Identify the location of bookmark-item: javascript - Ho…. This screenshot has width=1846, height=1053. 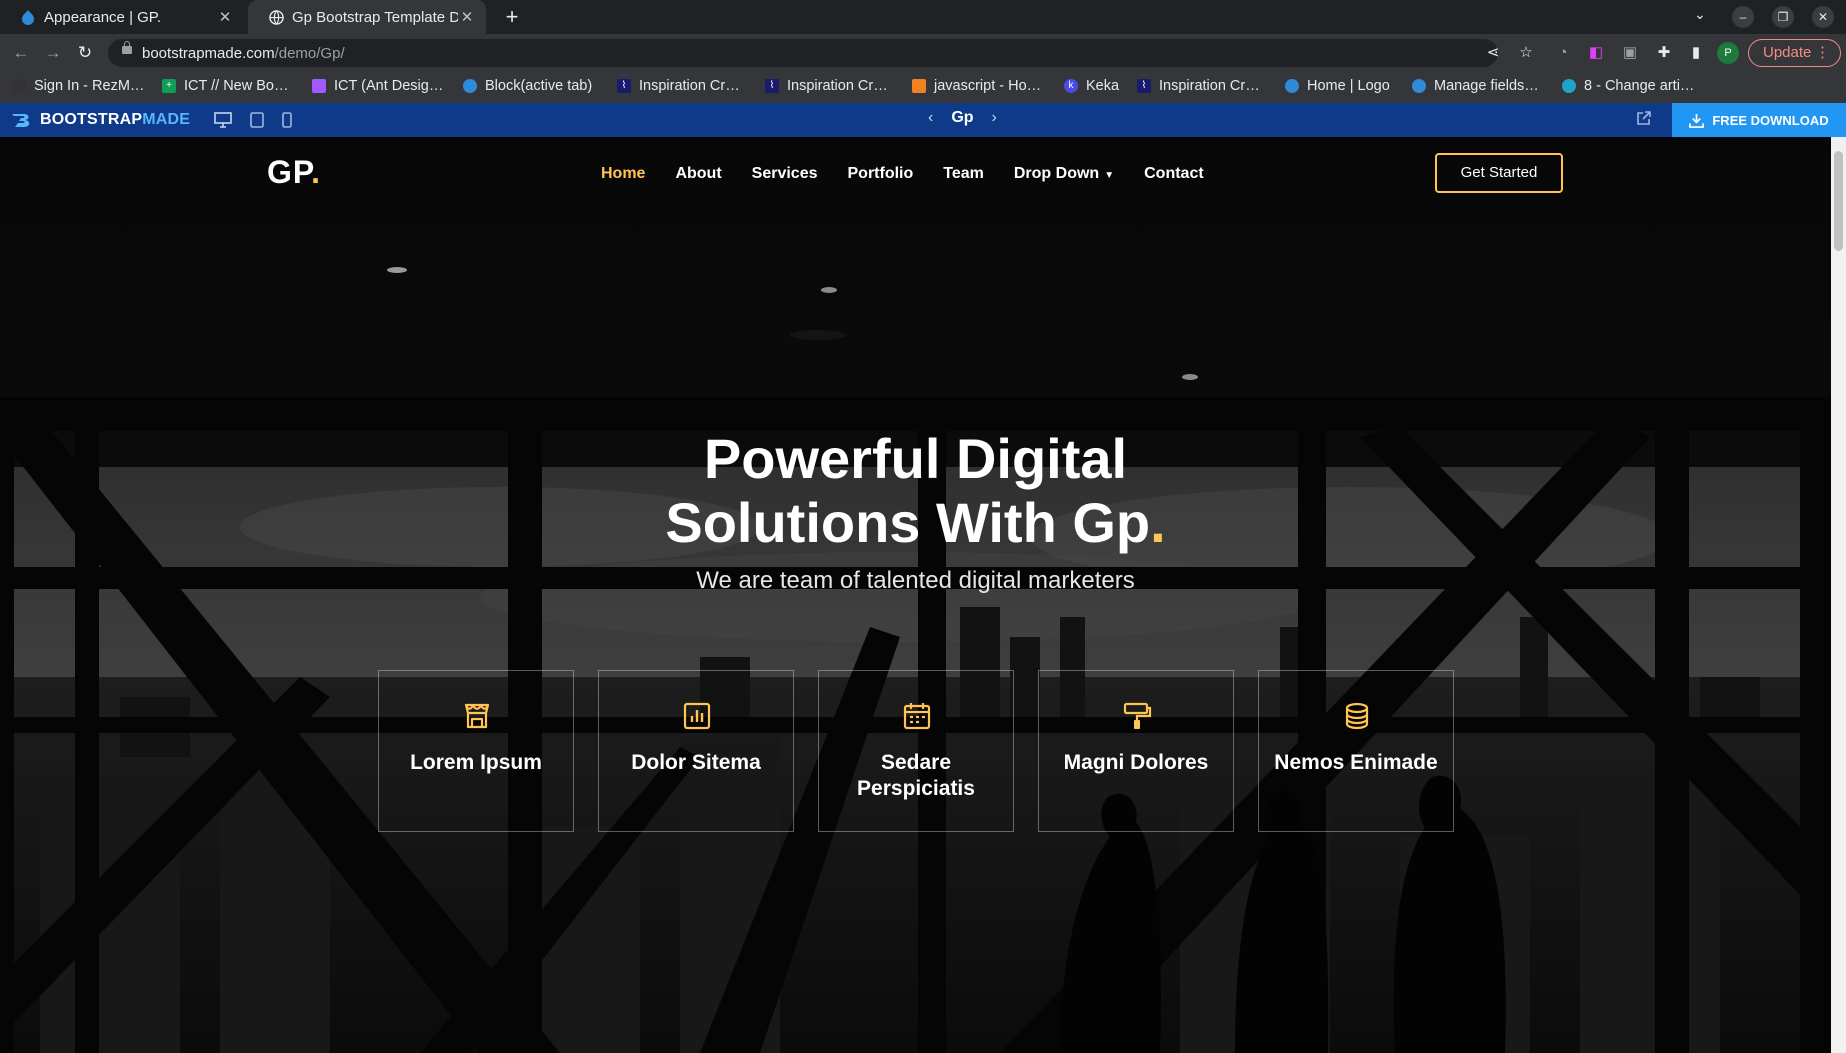
(976, 86).